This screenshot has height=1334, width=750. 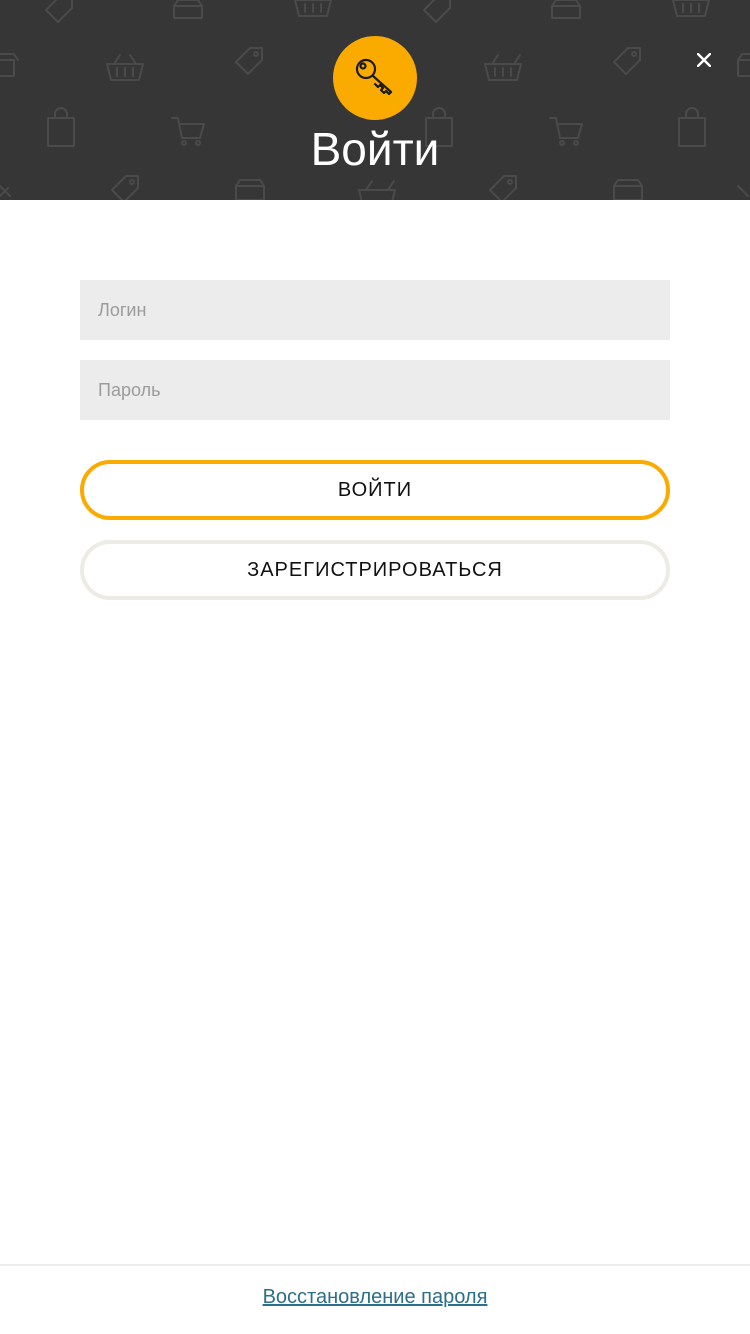 I want to click on key-icon-badge, so click(x=375, y=78).